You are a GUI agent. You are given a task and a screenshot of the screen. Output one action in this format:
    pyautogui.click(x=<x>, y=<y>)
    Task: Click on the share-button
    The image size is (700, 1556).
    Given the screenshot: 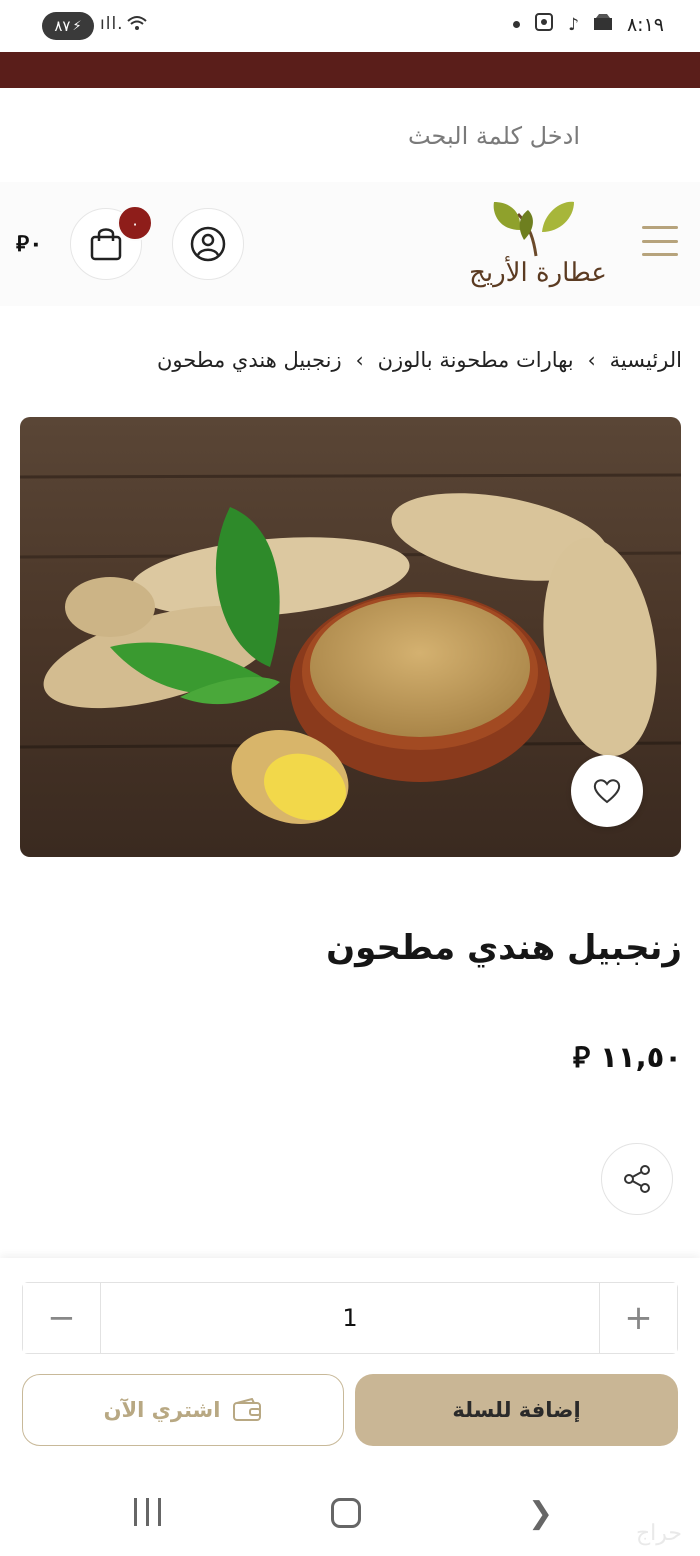 What is the action you would take?
    pyautogui.click(x=637, y=1179)
    